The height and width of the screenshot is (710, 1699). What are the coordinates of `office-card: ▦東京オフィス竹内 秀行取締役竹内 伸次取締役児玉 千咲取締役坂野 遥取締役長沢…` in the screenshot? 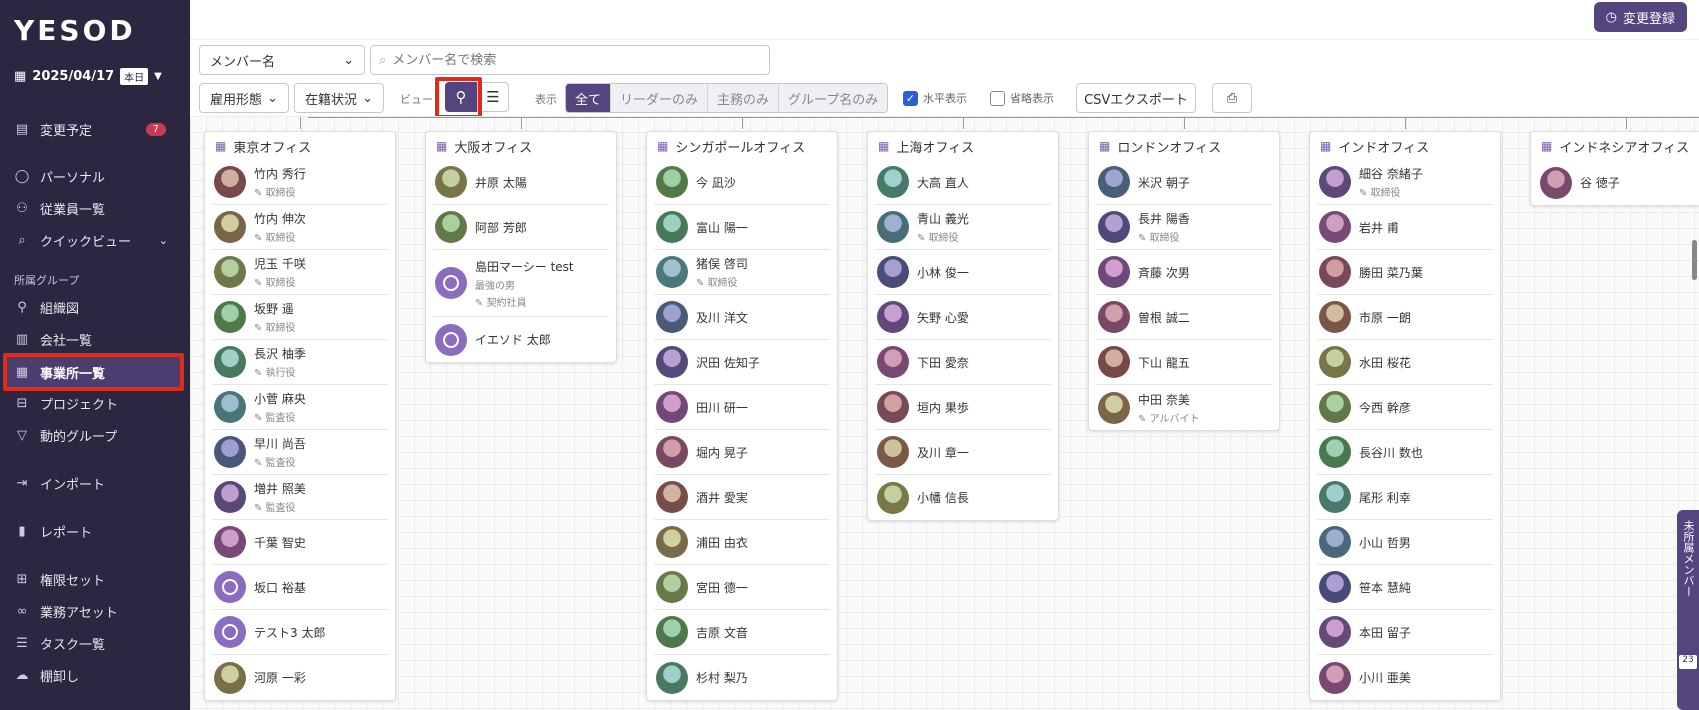 It's located at (300, 416).